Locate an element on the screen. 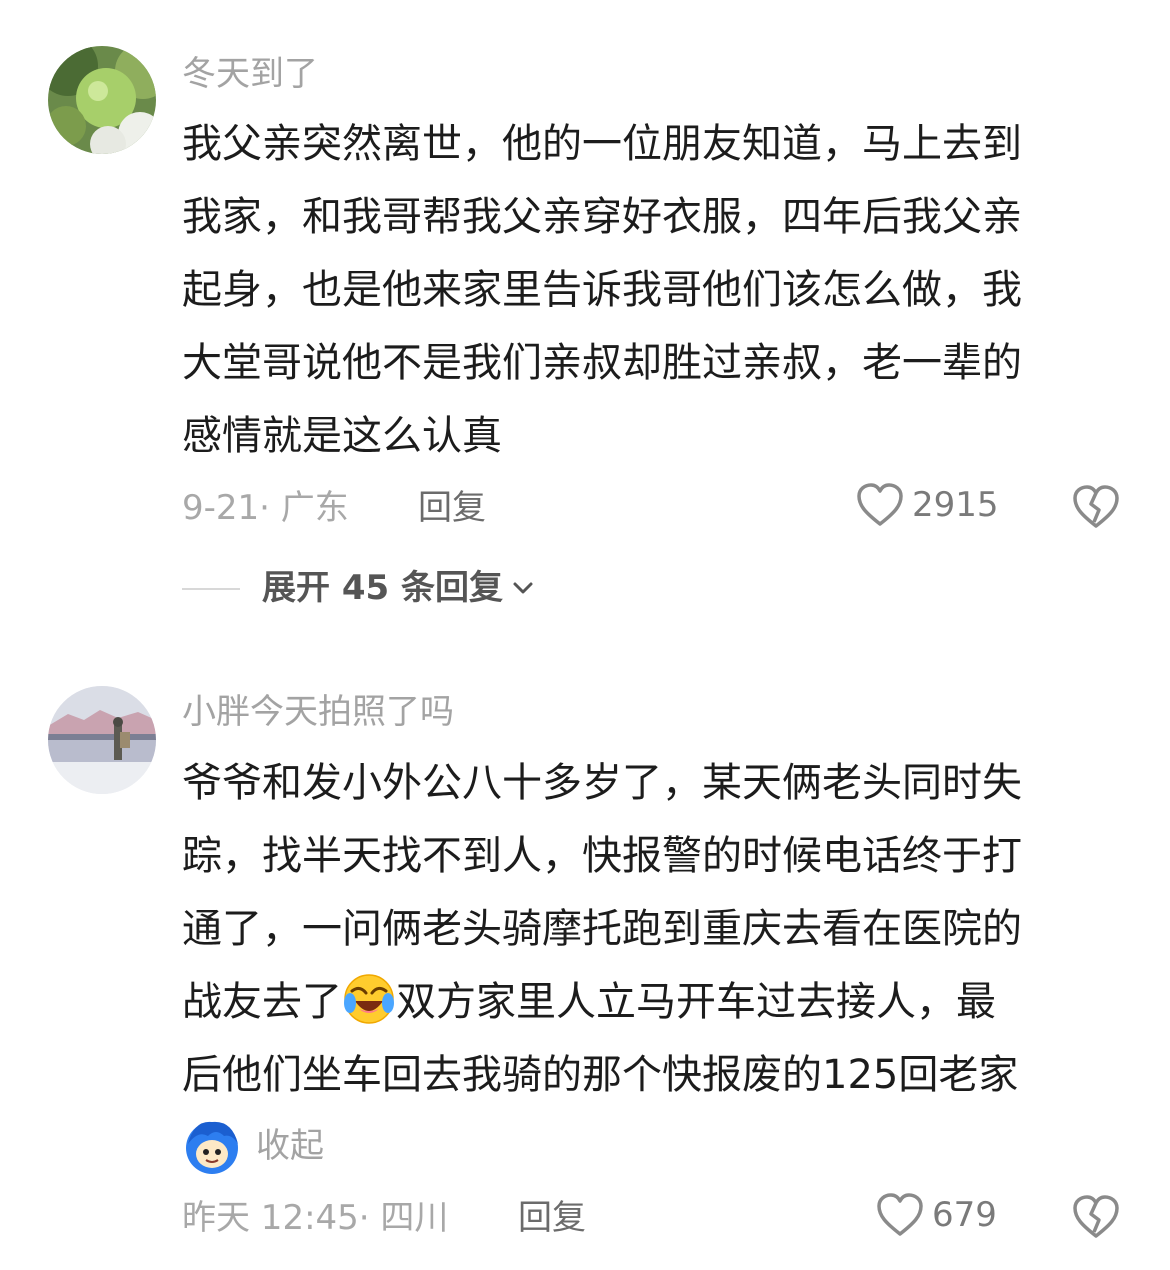 The height and width of the screenshot is (1270, 1170). broken-heart-icon is located at coordinates (1096, 1216).